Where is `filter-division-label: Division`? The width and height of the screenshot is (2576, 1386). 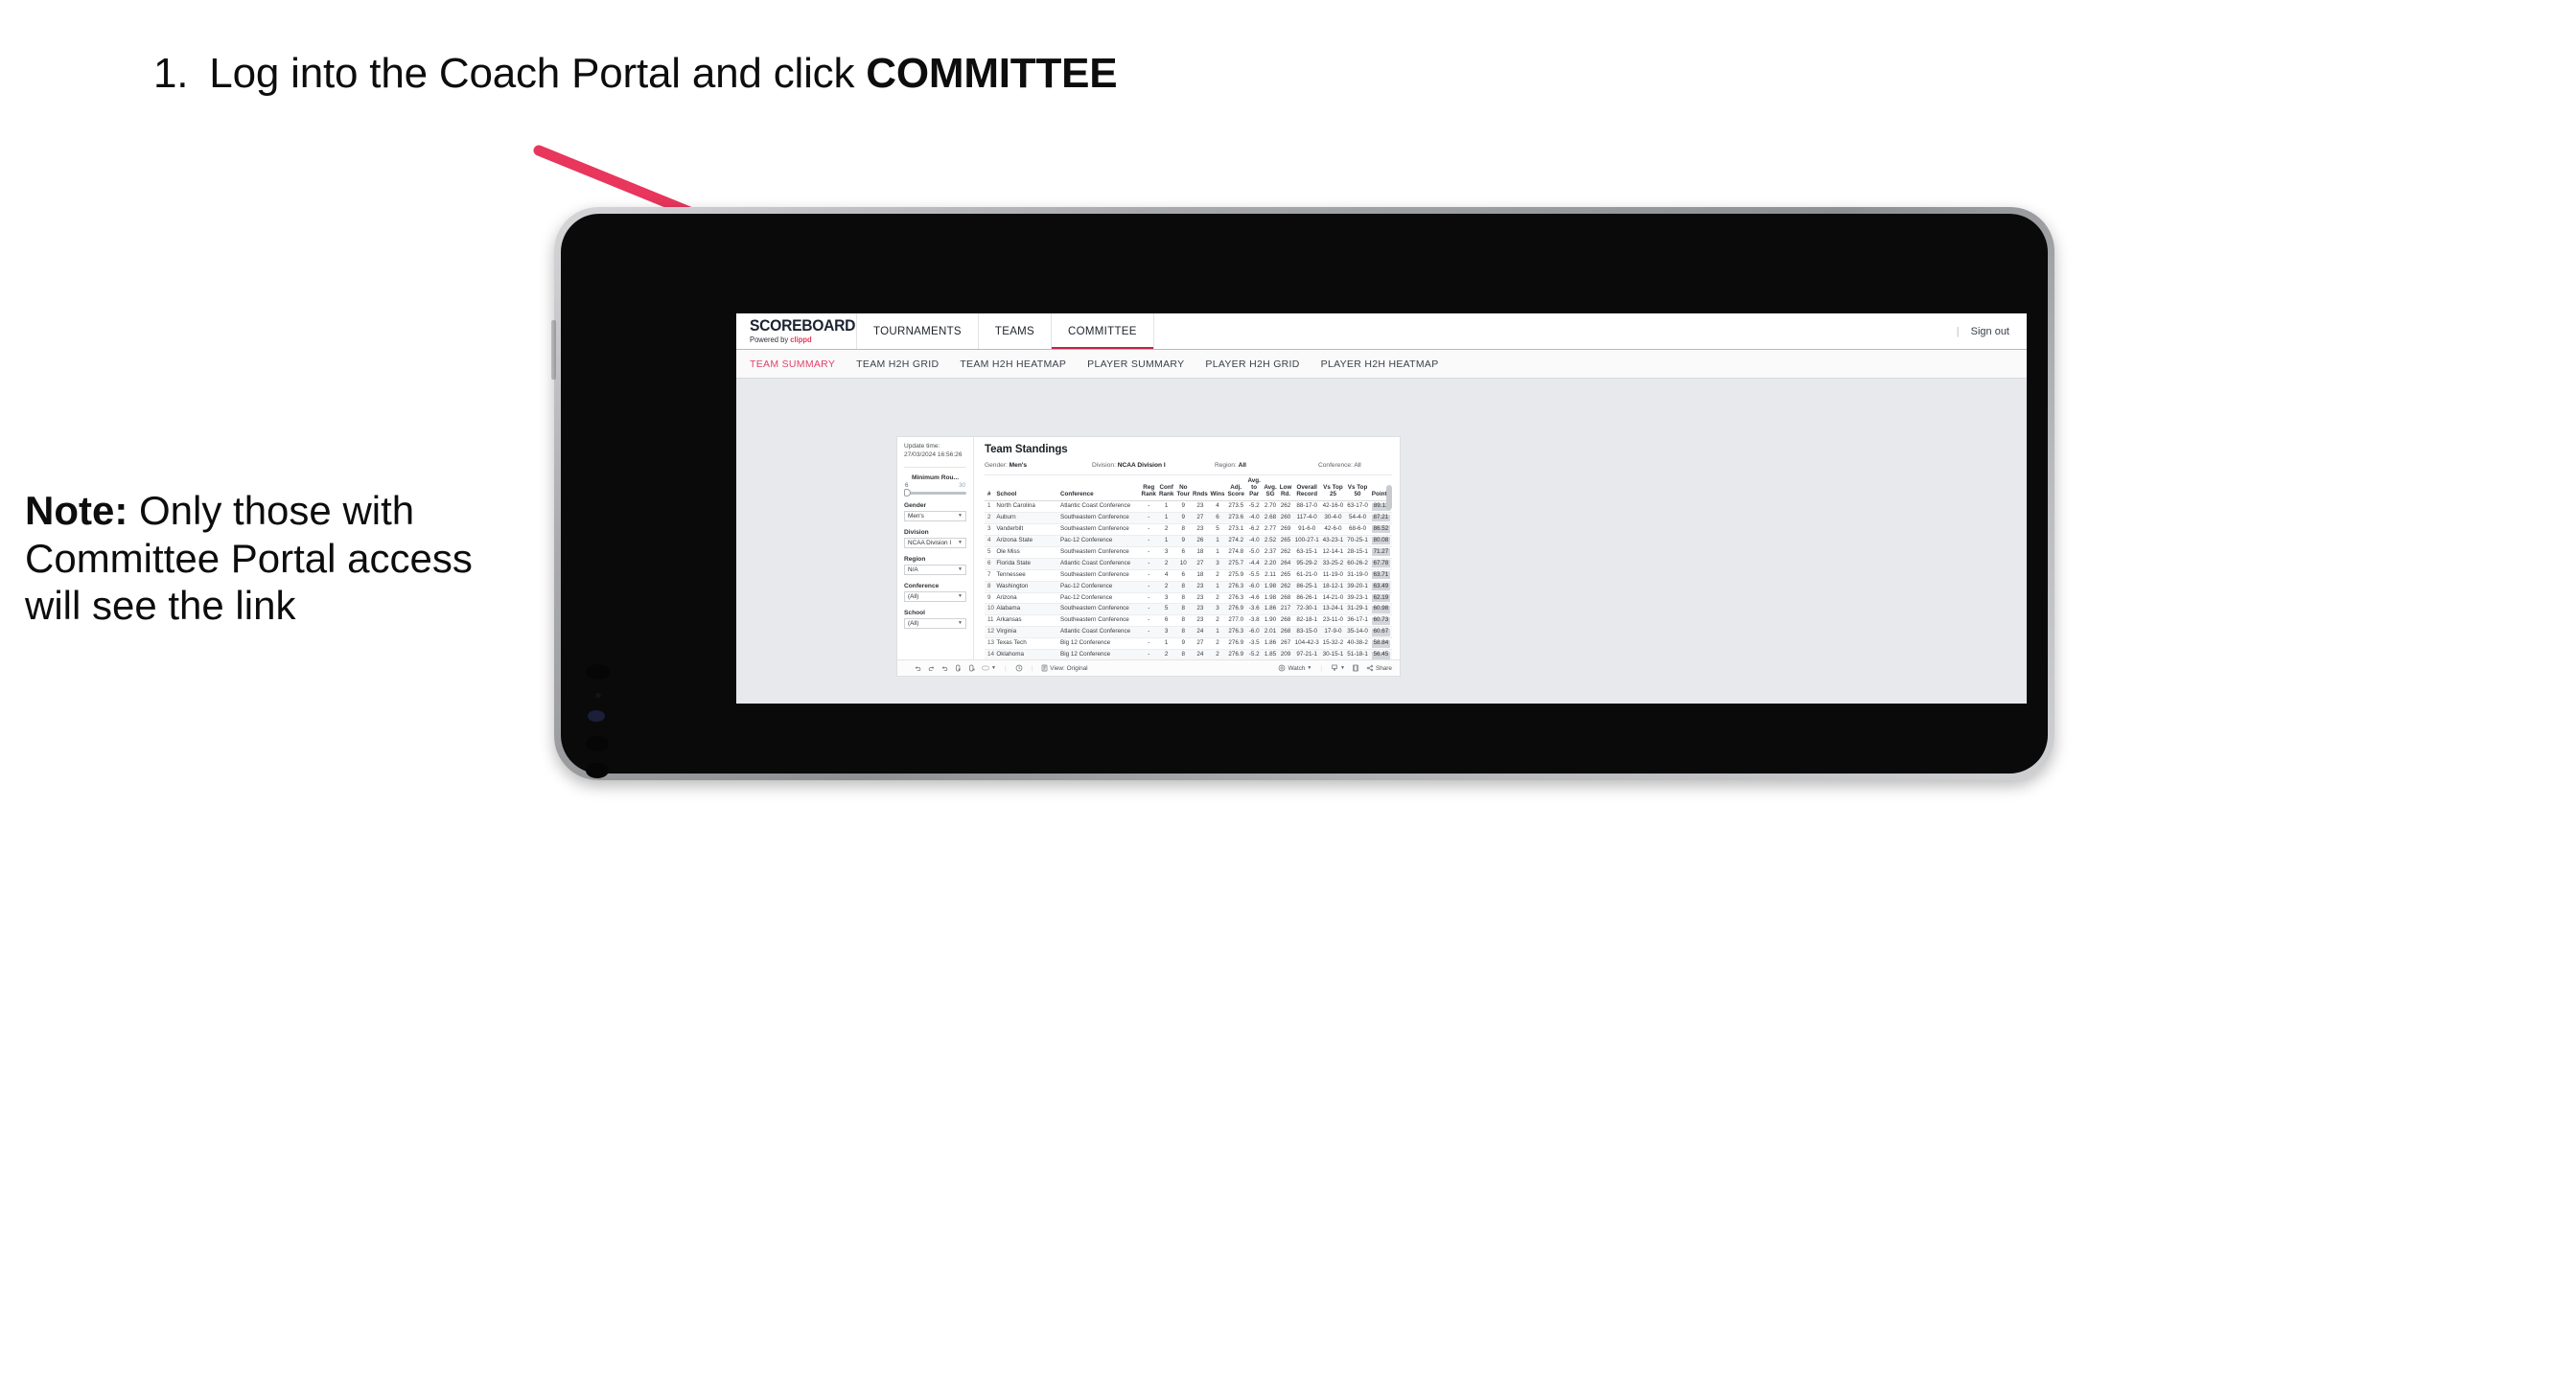 filter-division-label: Division is located at coordinates (917, 532).